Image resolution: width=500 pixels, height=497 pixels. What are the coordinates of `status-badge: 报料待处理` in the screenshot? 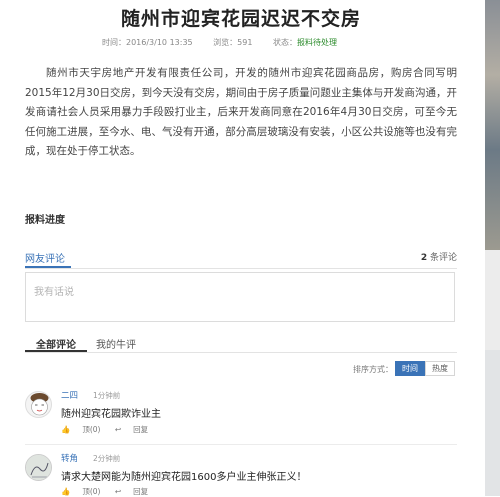 It's located at (317, 42).